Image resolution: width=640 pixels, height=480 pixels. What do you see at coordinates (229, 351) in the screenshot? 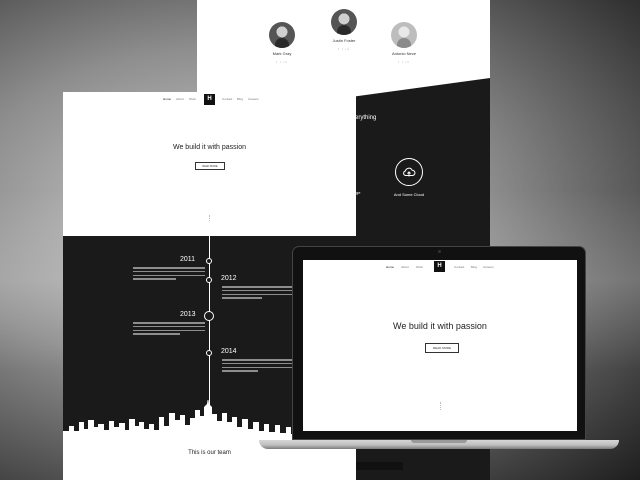
I see `timeline-year: 2014` at bounding box center [229, 351].